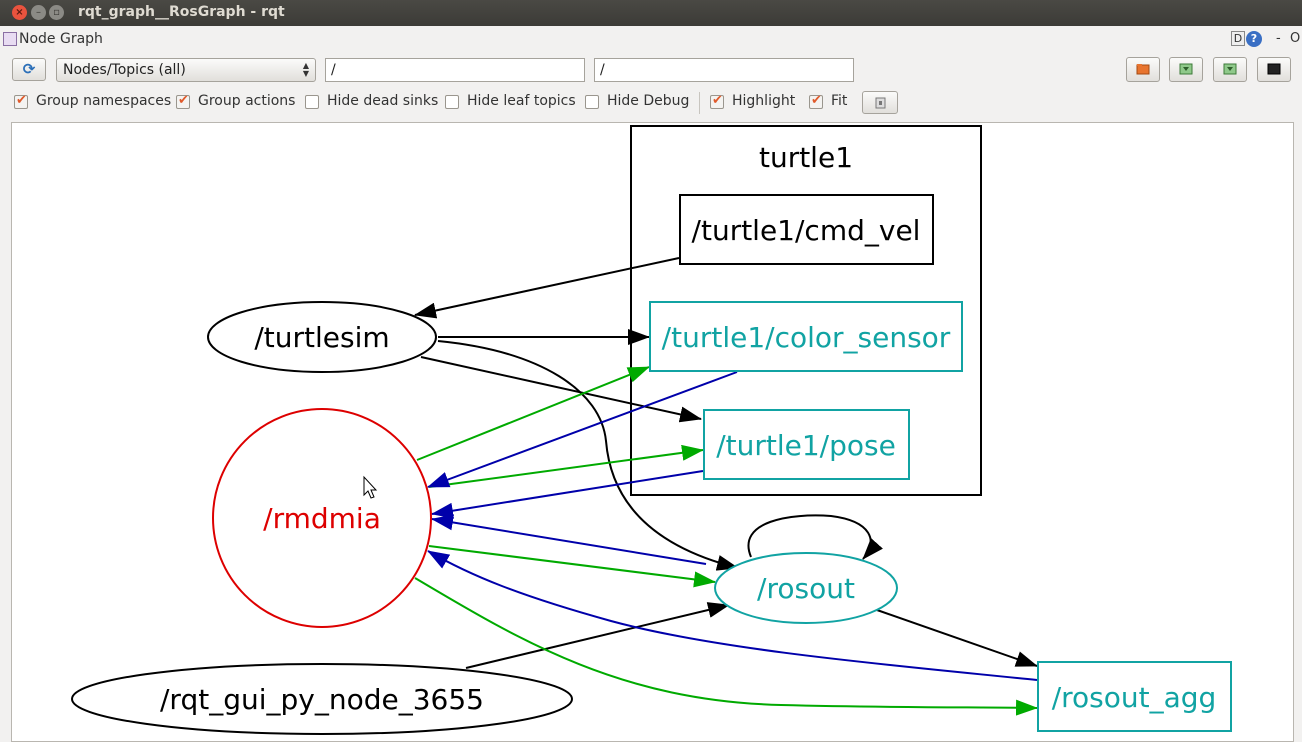 This screenshot has width=1302, height=742. I want to click on hide-dead-sinks-checkbox, so click(312, 102).